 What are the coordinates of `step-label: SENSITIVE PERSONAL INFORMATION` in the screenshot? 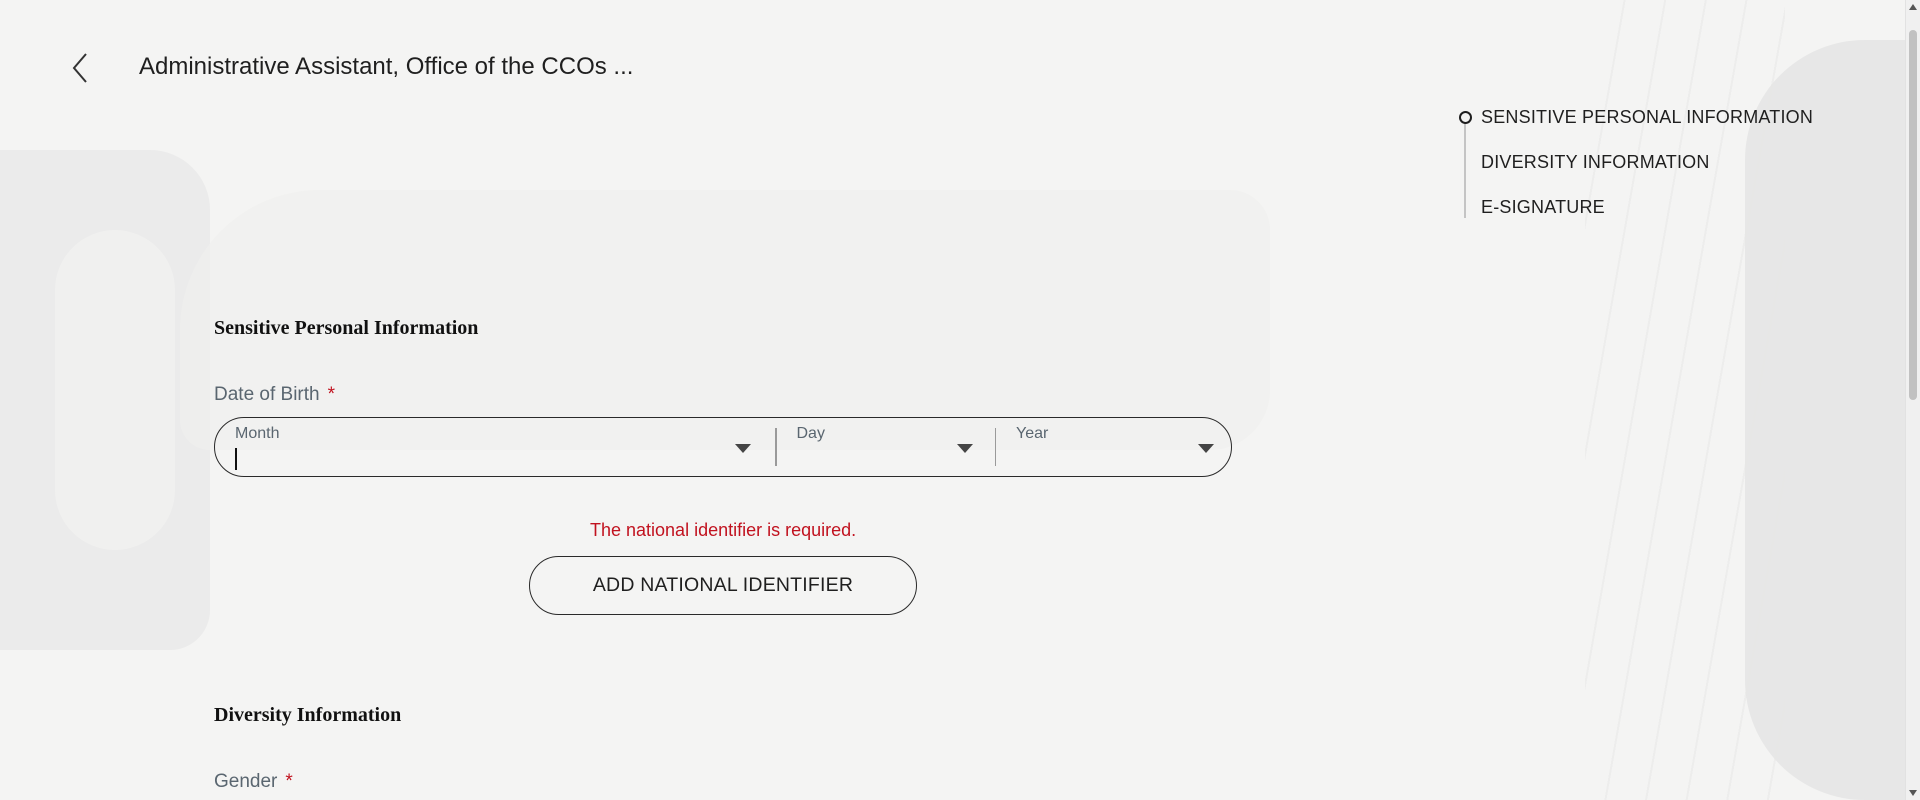 It's located at (1647, 117).